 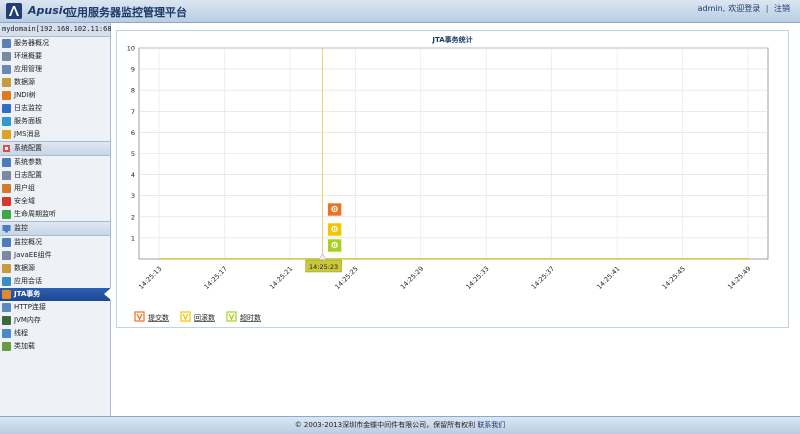 I want to click on sidebar-item: JavaEE组件, so click(x=55, y=255).